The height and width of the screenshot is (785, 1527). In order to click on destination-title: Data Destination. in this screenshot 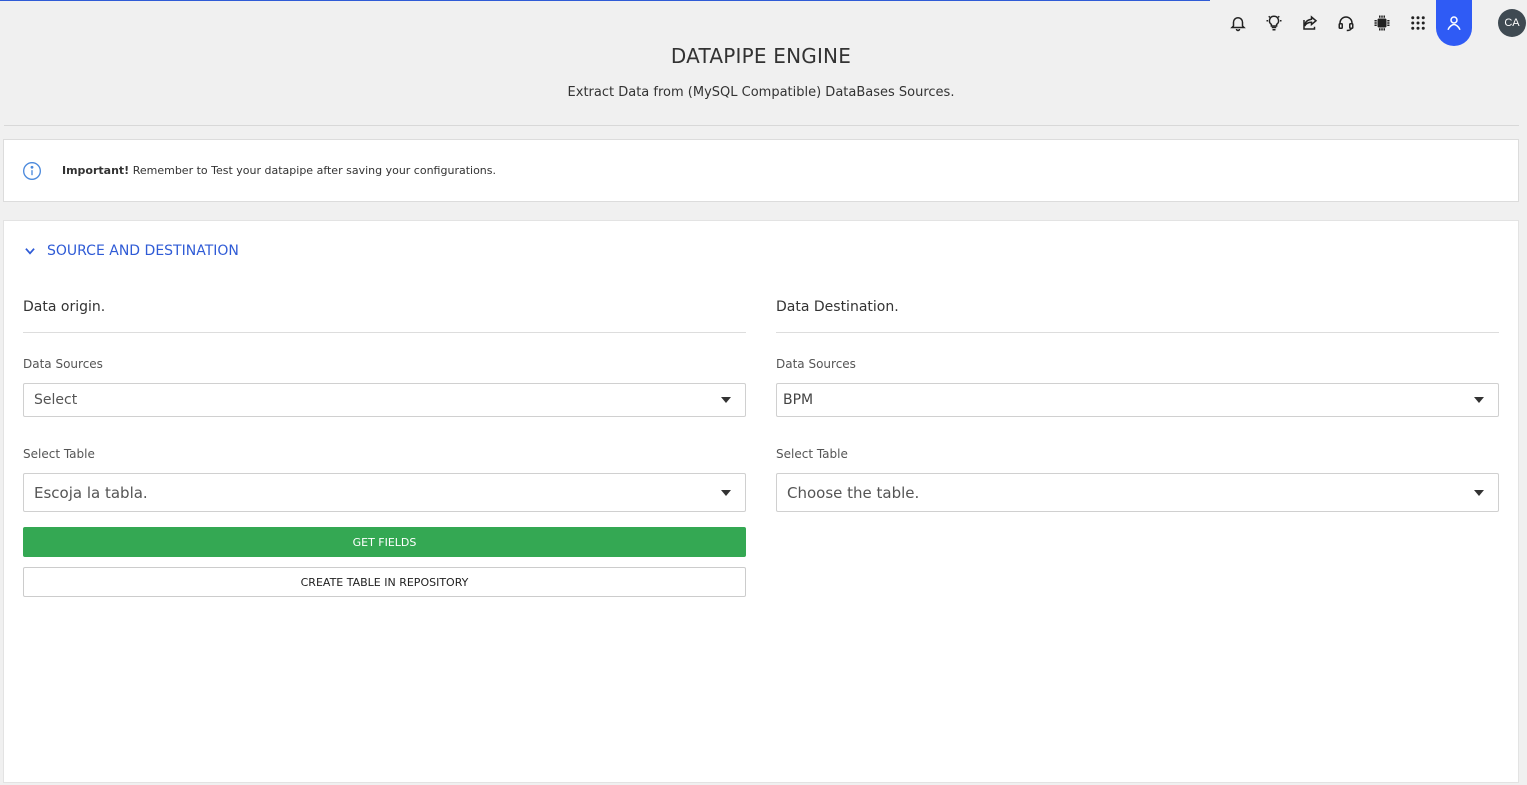, I will do `click(1137, 316)`.